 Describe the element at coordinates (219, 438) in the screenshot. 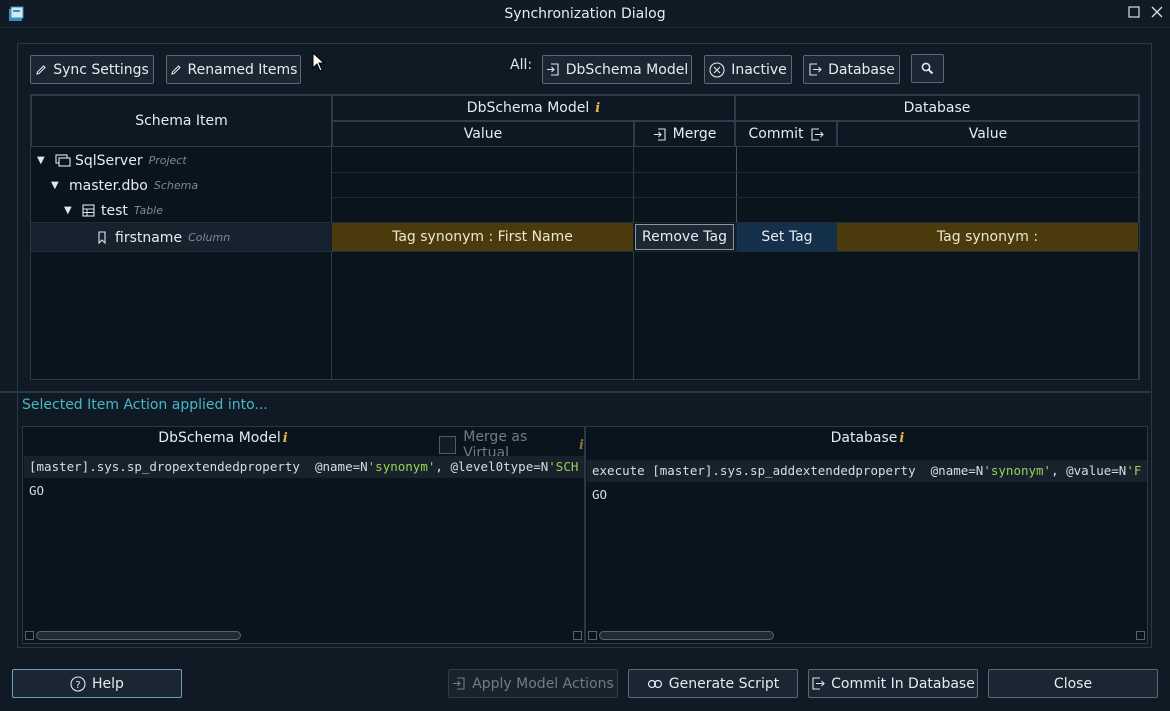

I see `model-pane-title: DbSchema Model` at that location.